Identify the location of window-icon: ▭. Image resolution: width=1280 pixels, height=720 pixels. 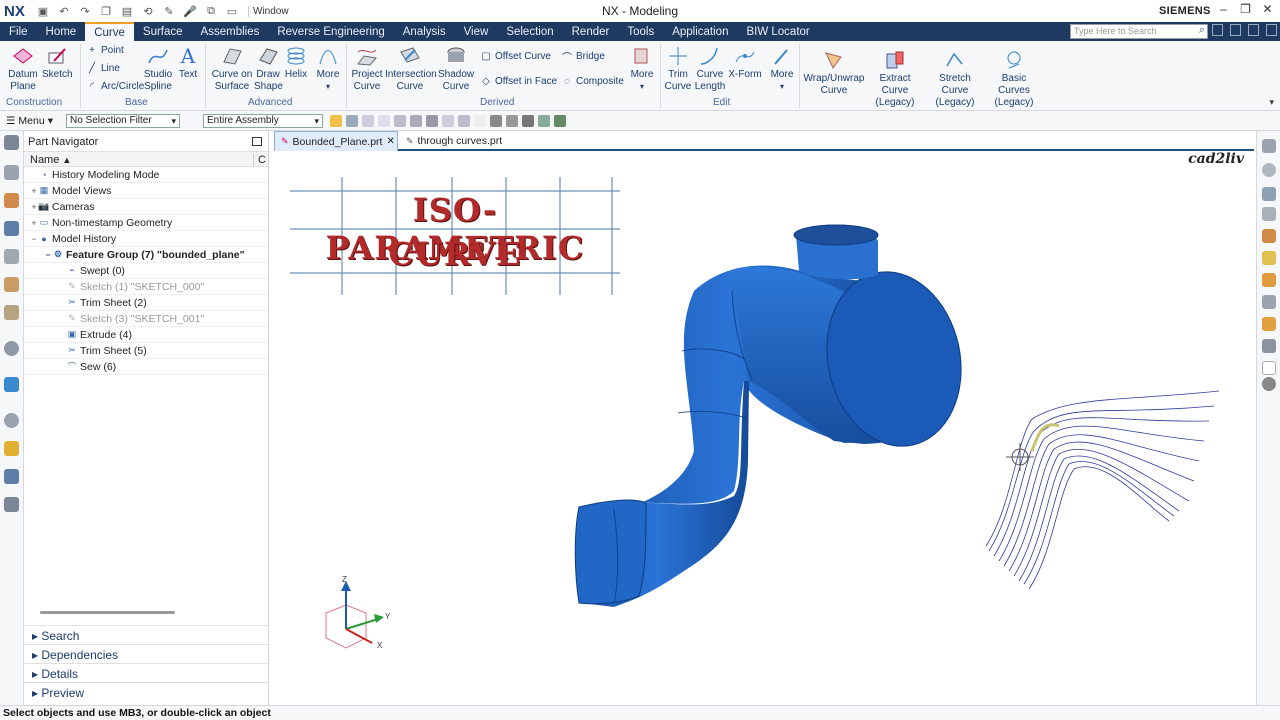
(232, 11).